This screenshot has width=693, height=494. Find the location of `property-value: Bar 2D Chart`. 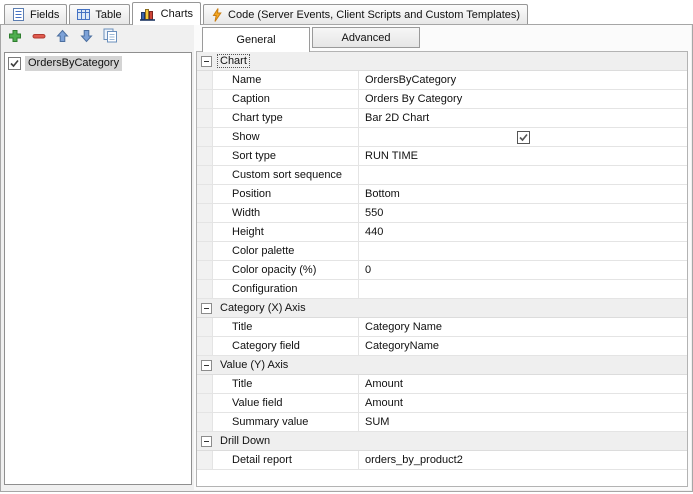

property-value: Bar 2D Chart is located at coordinates (523, 118).